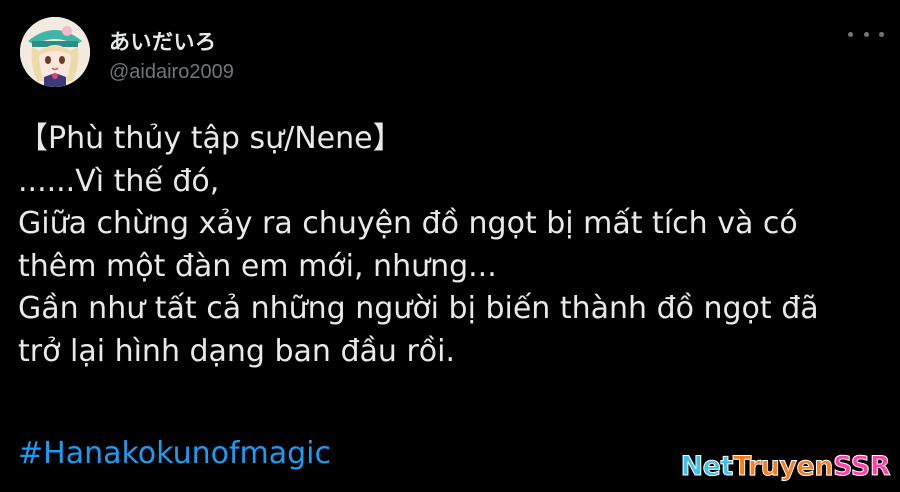 The width and height of the screenshot is (900, 492). What do you see at coordinates (210, 138) in the screenshot?
I see `tweet-line: 【Phù thủy tập sự/Nene】` at bounding box center [210, 138].